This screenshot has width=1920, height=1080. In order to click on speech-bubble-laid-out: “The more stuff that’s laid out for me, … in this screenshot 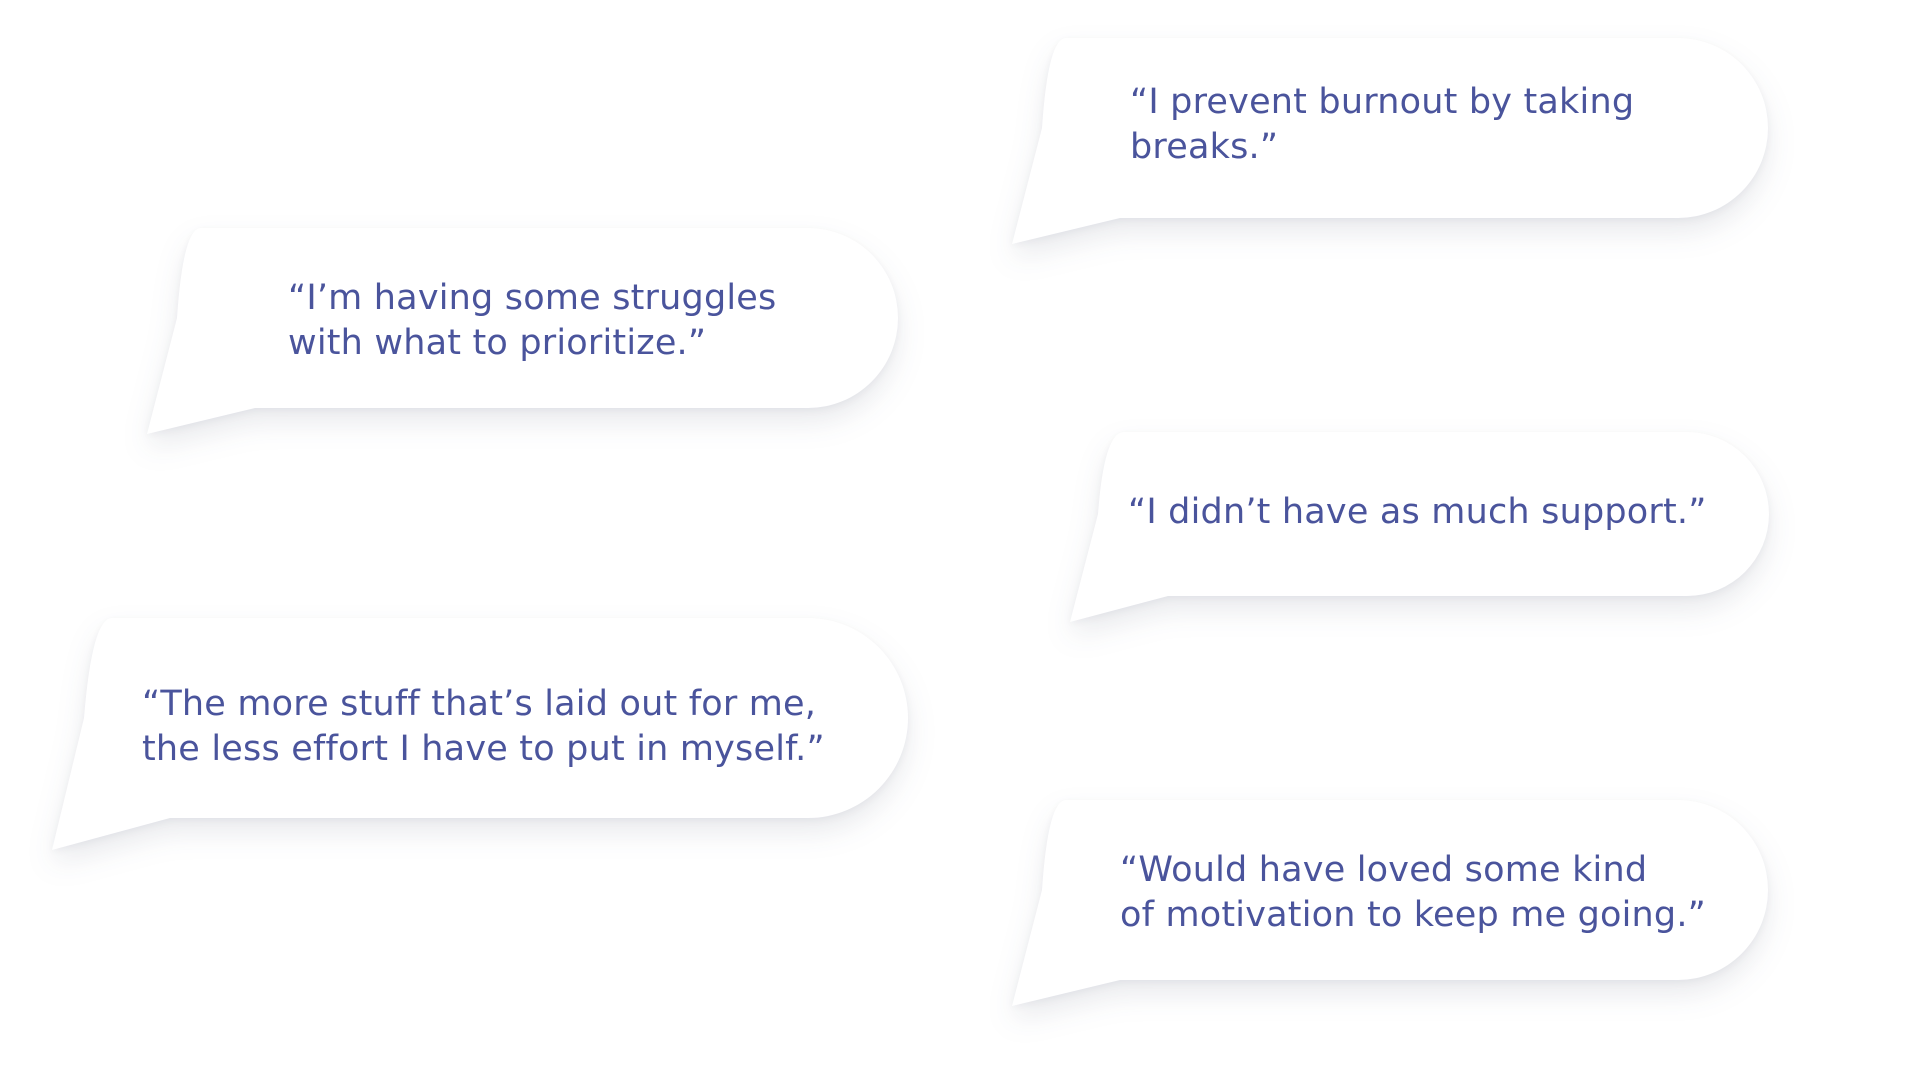, I will do `click(480, 735)`.